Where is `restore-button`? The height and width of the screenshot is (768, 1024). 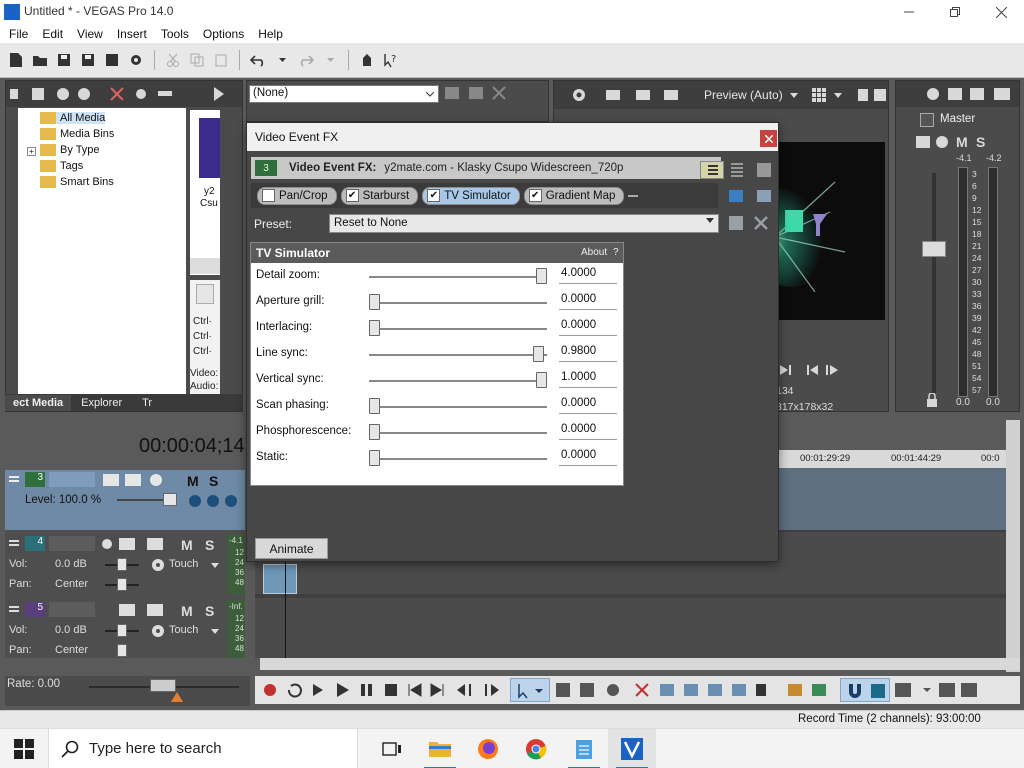 restore-button is located at coordinates (955, 12).